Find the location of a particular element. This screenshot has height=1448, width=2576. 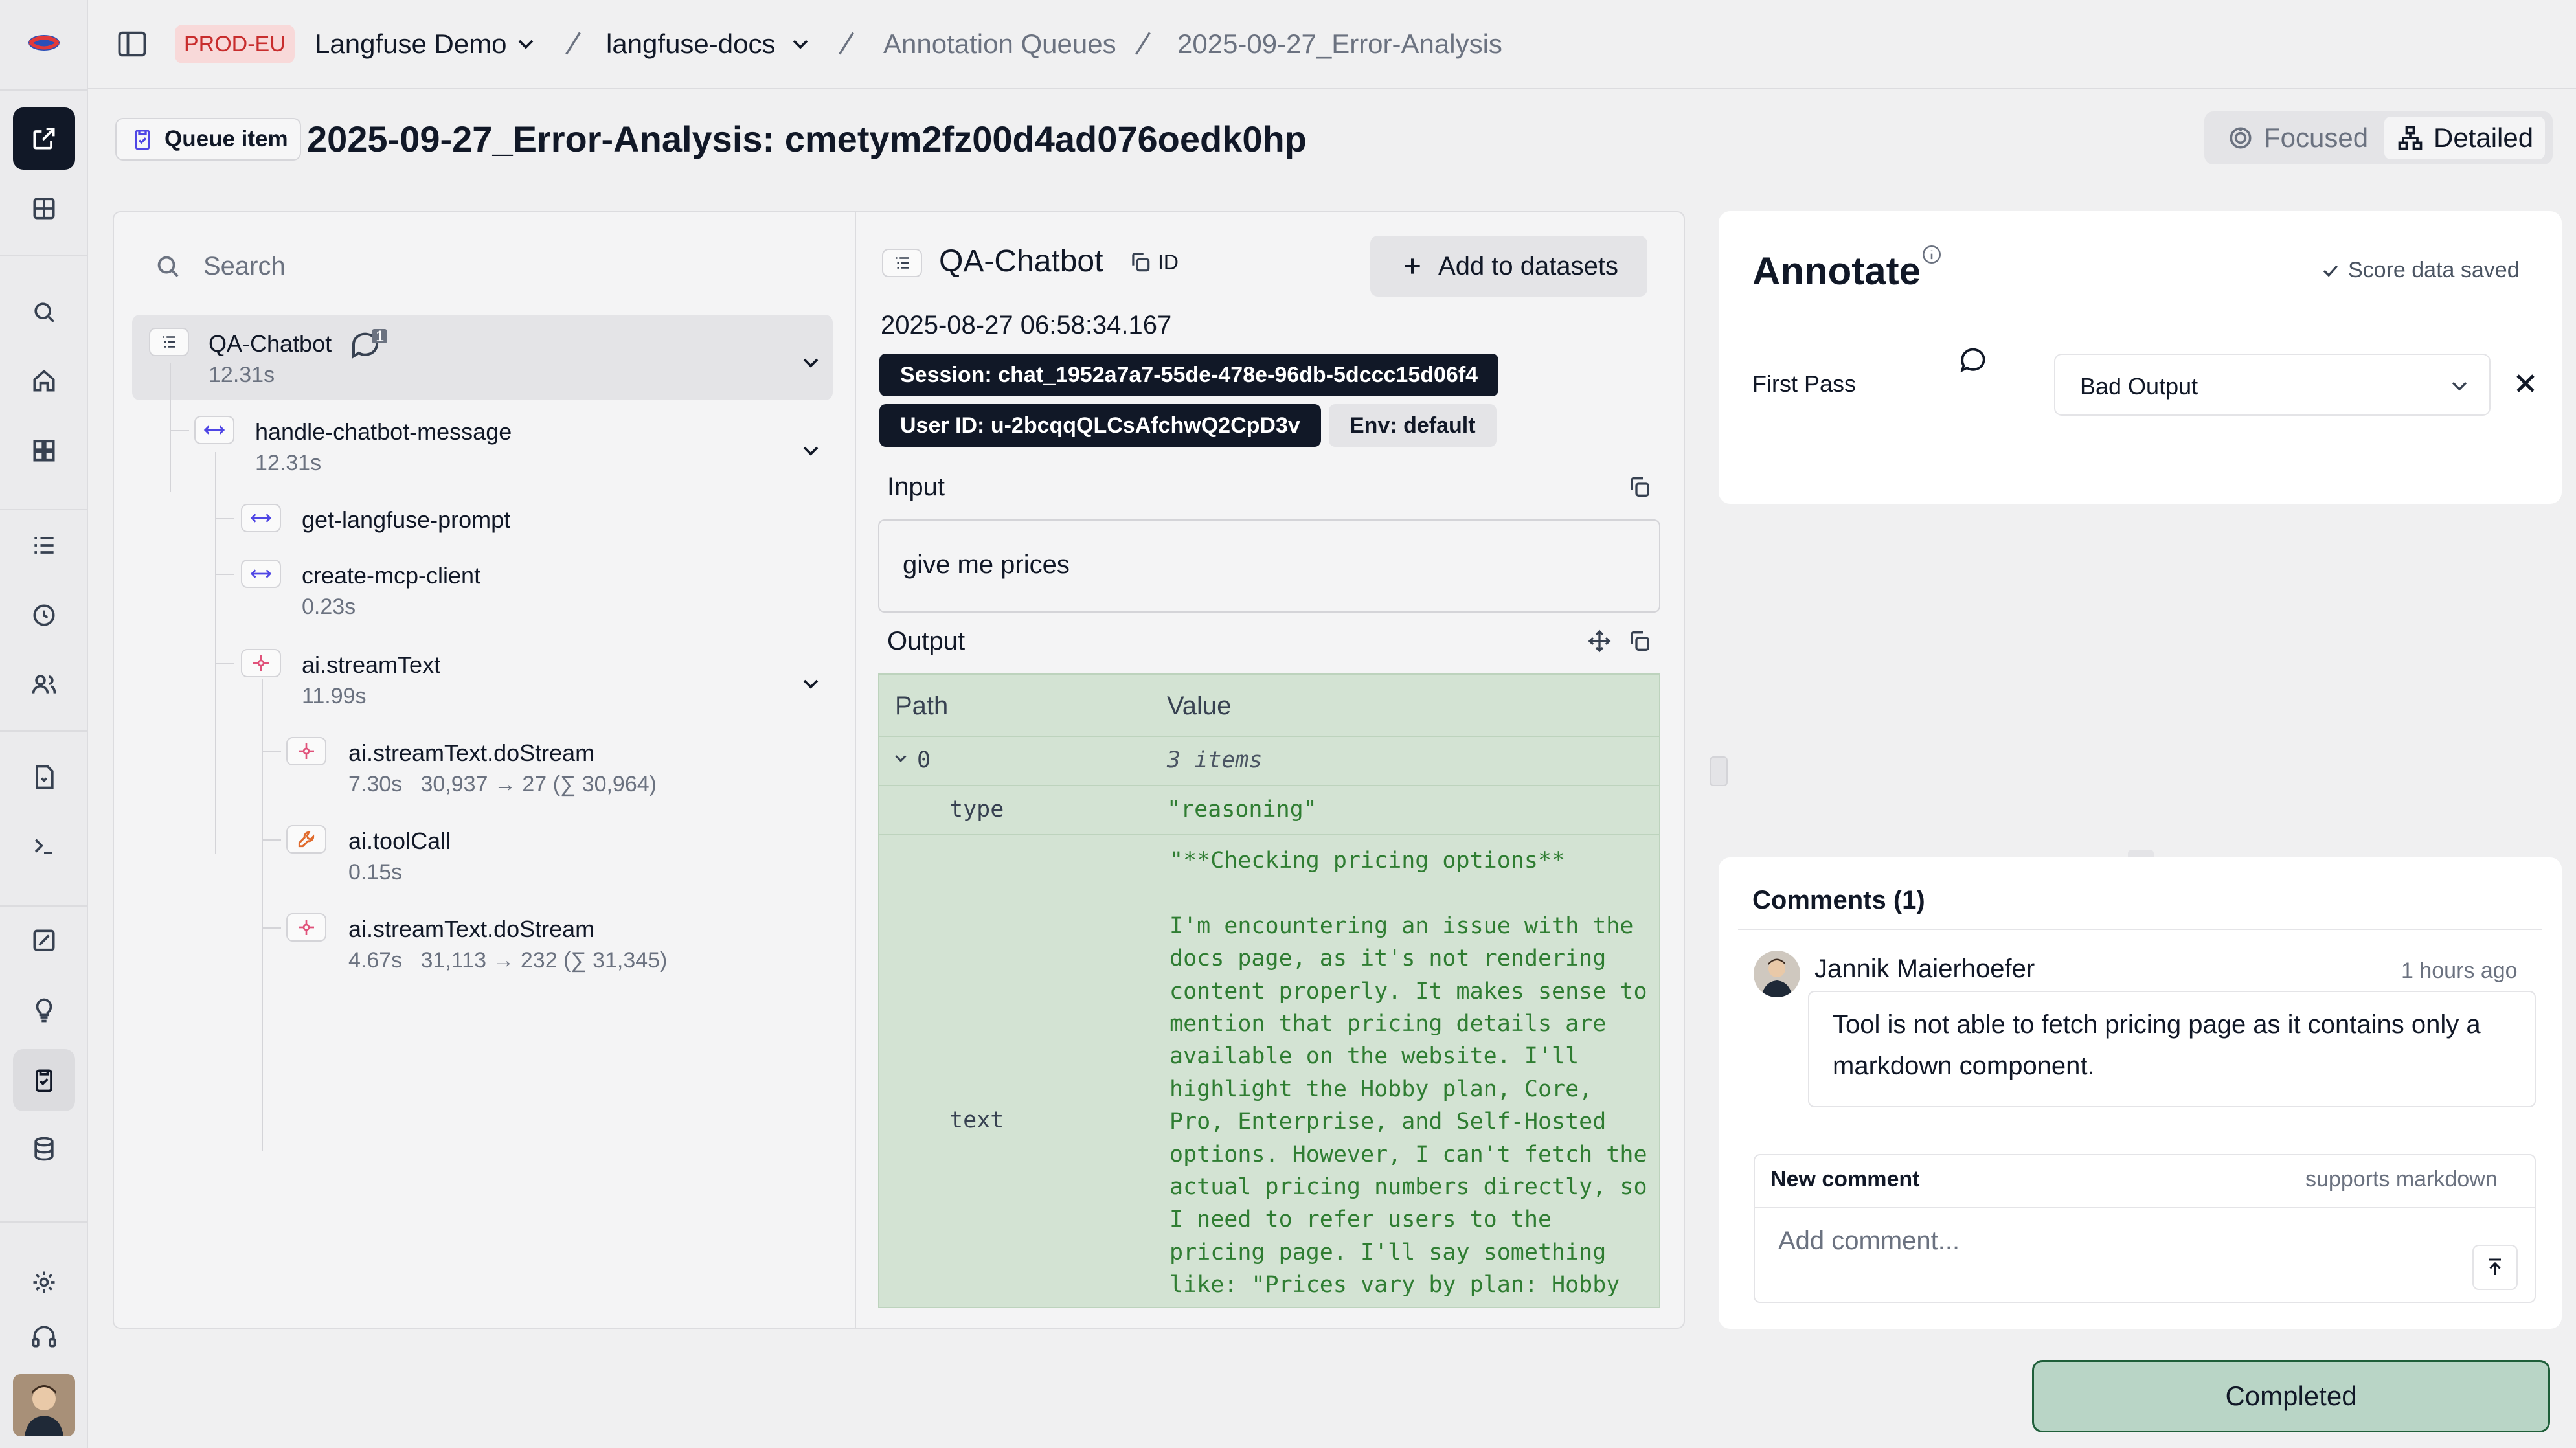

timestamp: 2025-08-27 06:58:34.167 is located at coordinates (1026, 325).